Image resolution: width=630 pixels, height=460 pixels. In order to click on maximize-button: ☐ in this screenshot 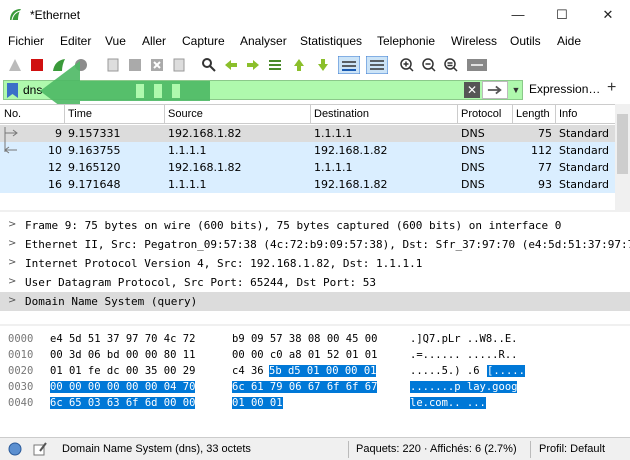, I will do `click(562, 15)`.